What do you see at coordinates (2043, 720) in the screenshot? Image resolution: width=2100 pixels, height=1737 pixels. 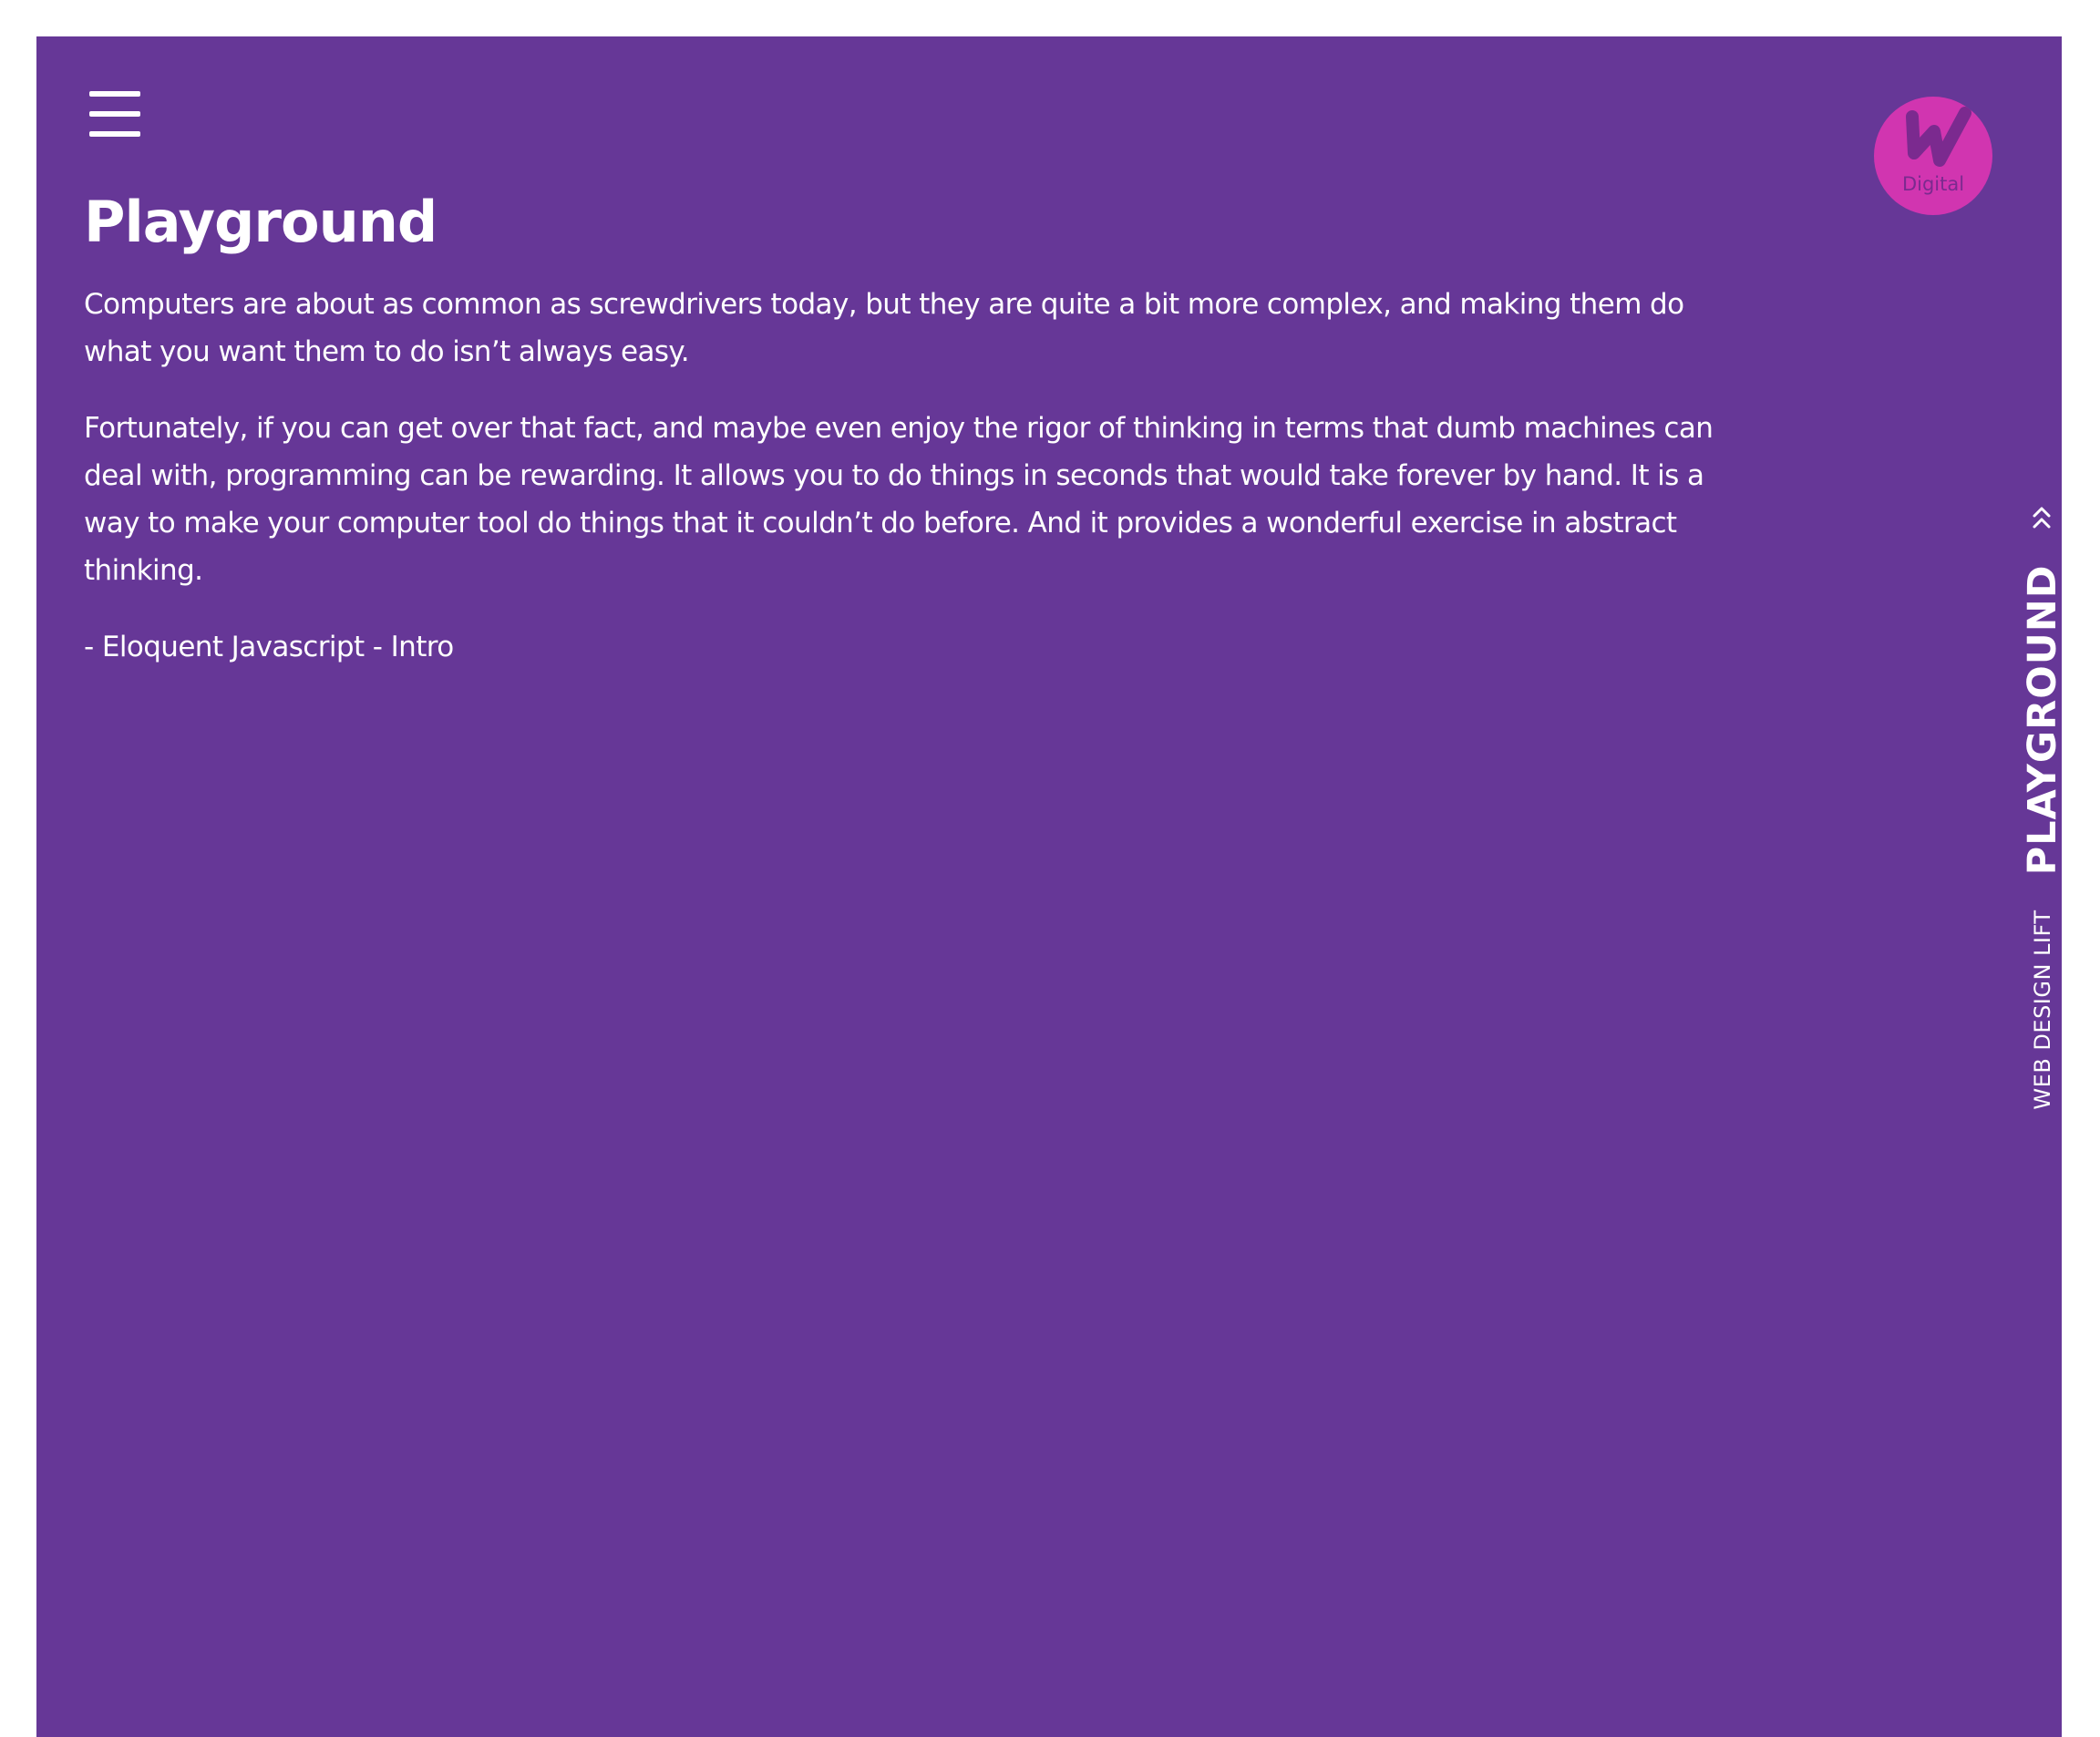 I see `side-nav-current: PLAYGROUND` at bounding box center [2043, 720].